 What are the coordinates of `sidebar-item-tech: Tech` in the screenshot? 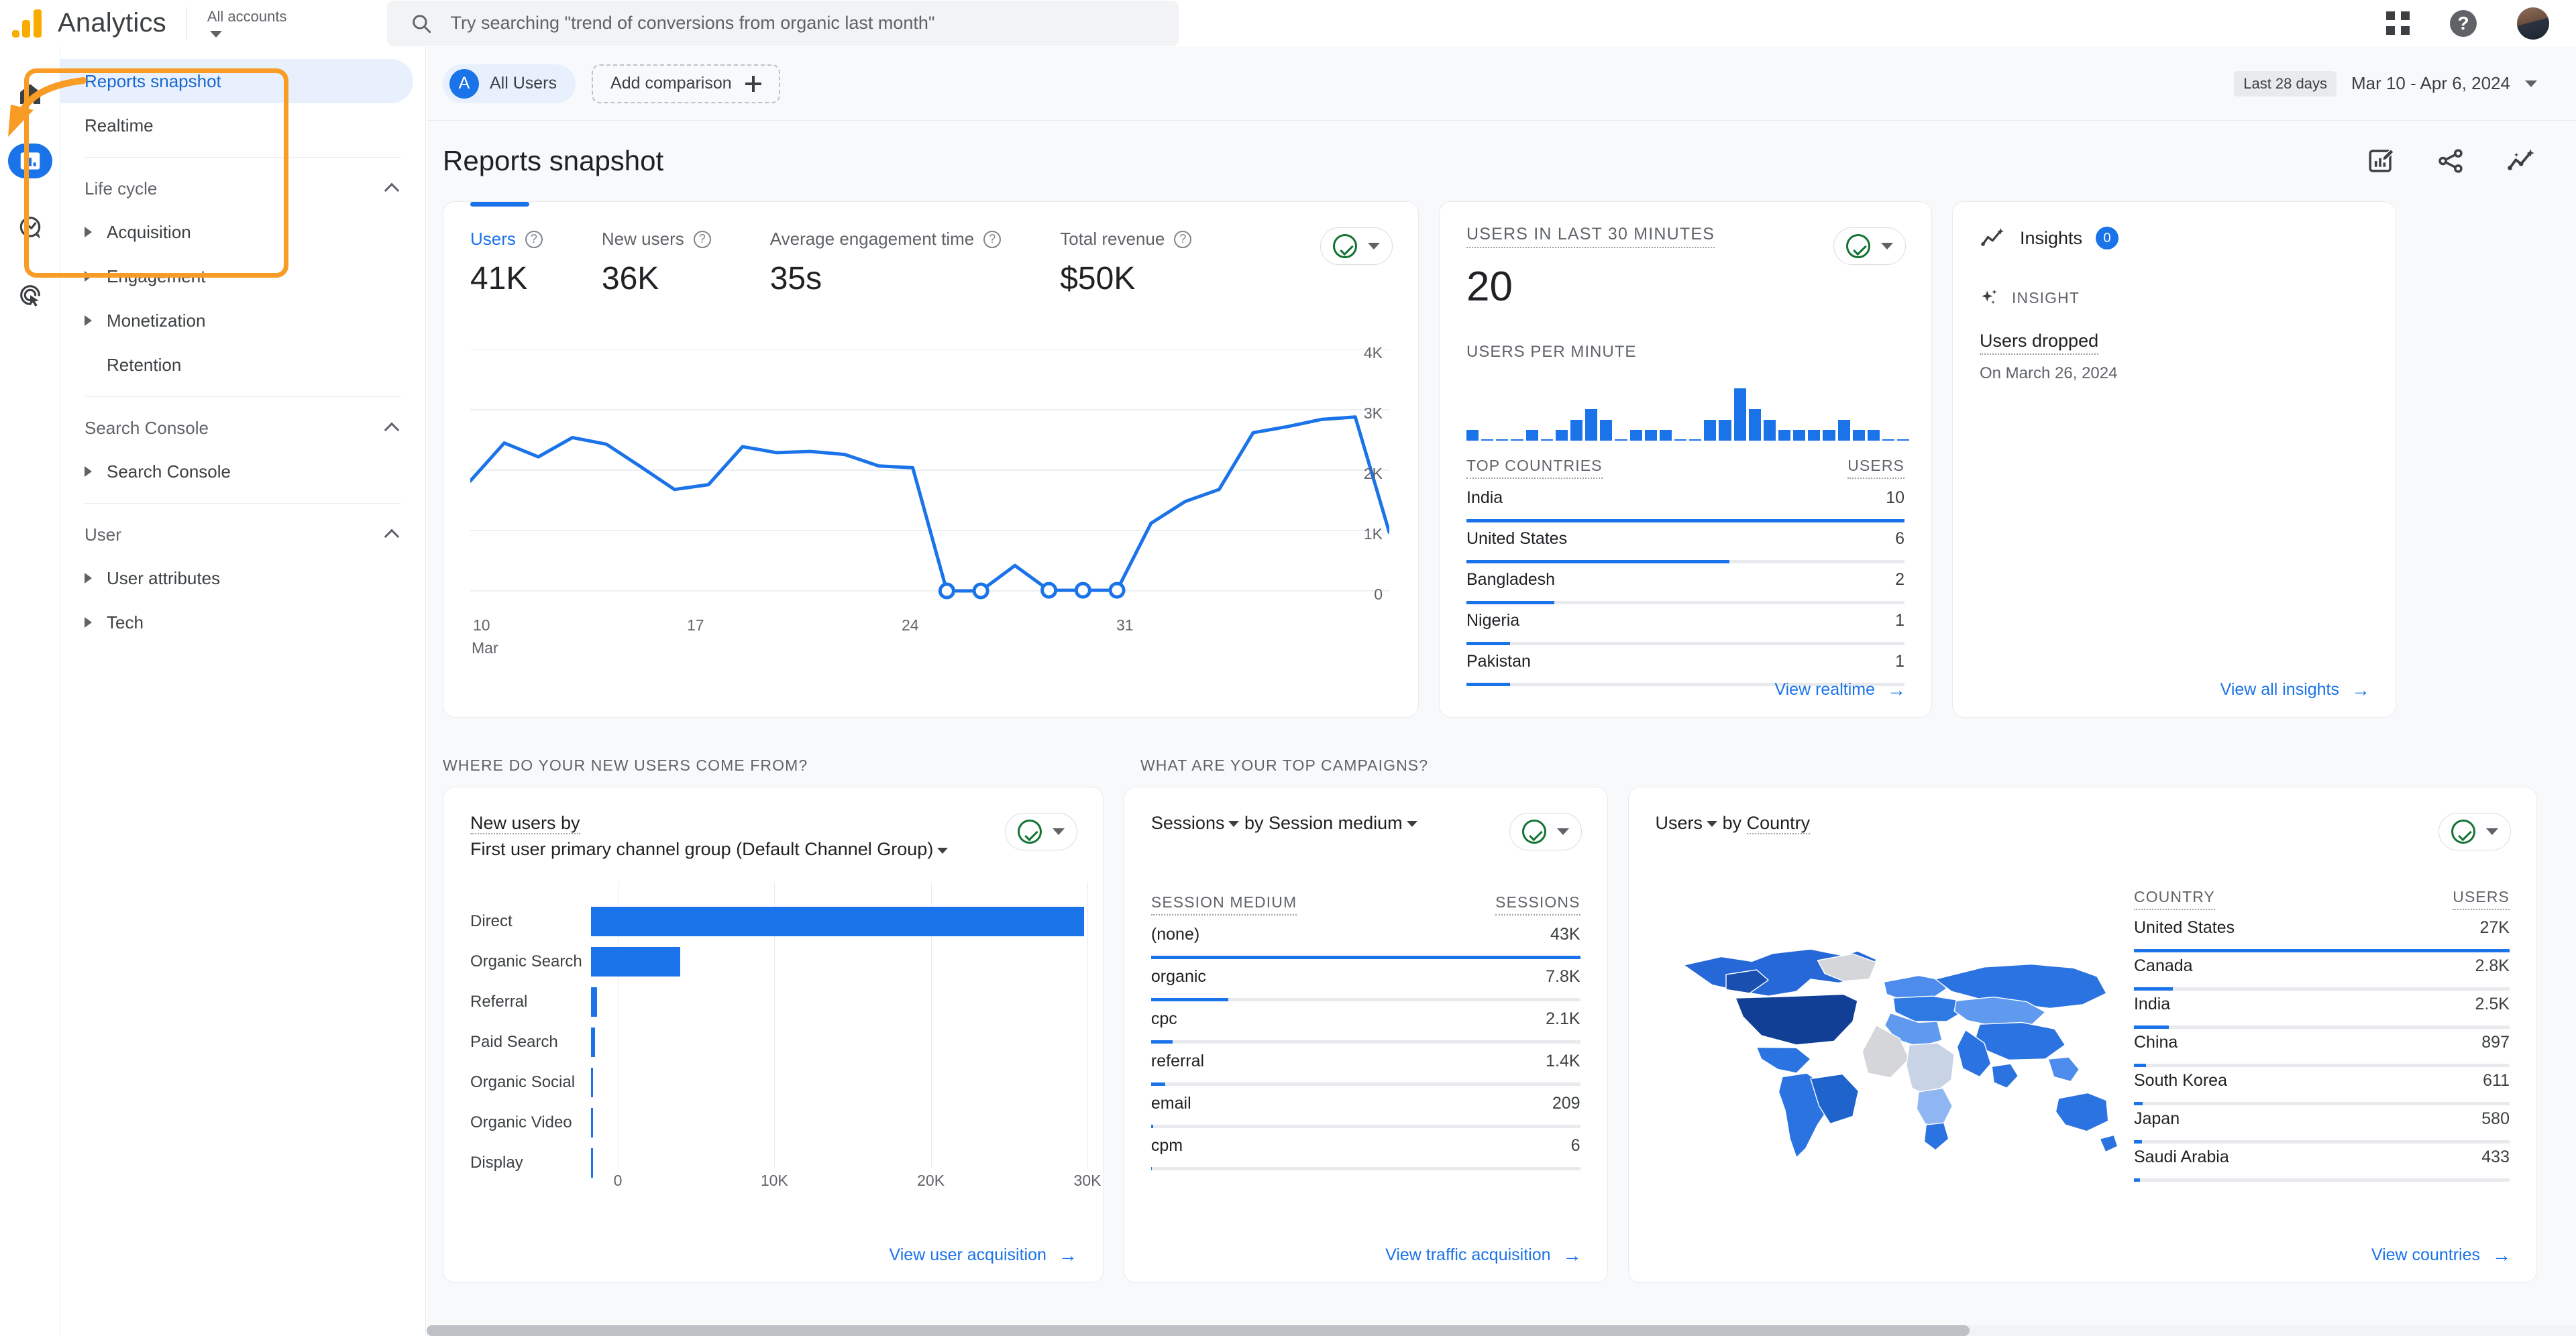 It's located at (242, 622).